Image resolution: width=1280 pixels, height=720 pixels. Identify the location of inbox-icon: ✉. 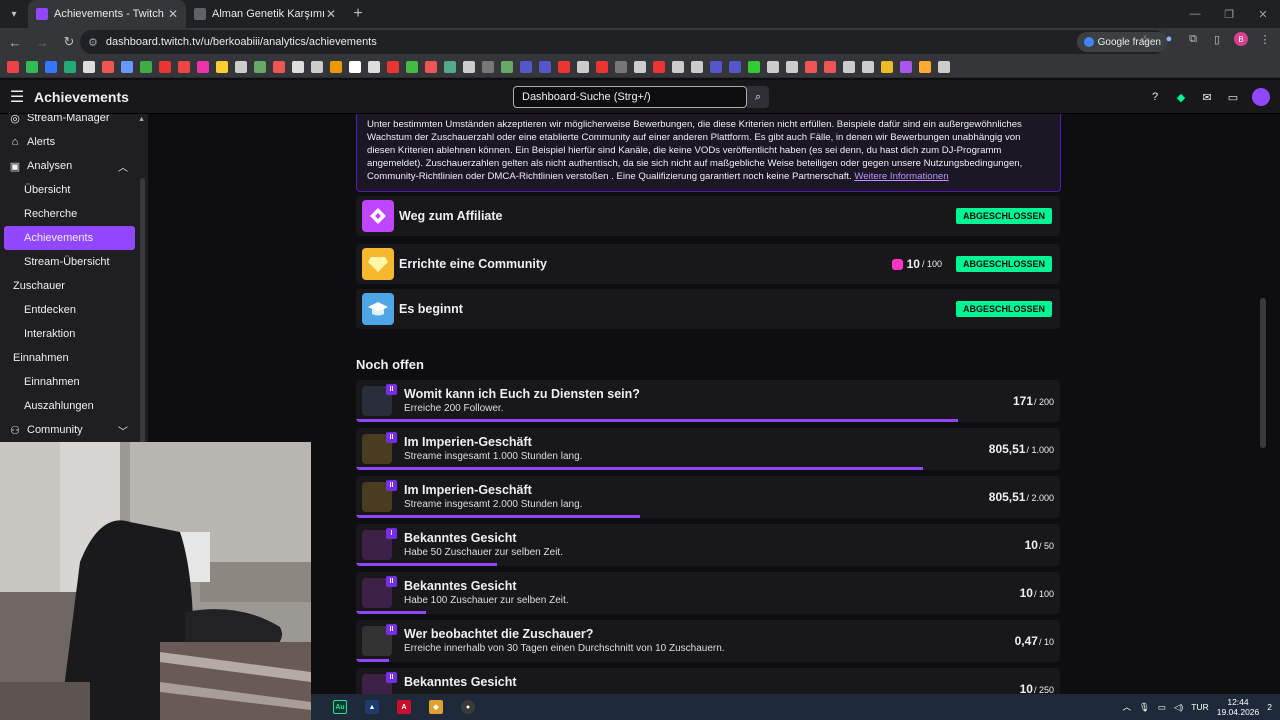
(1207, 97).